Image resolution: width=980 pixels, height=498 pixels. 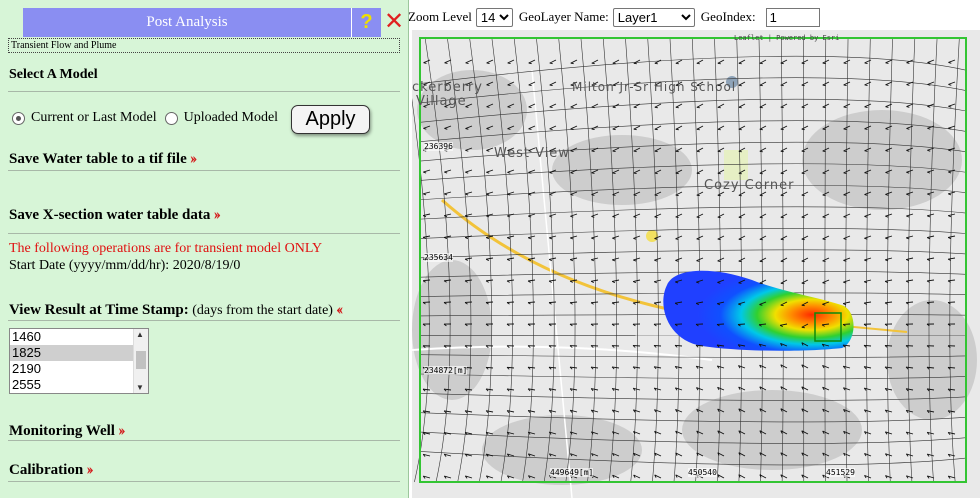 I want to click on chevron-left-icon: ‹‹, so click(x=339, y=309).